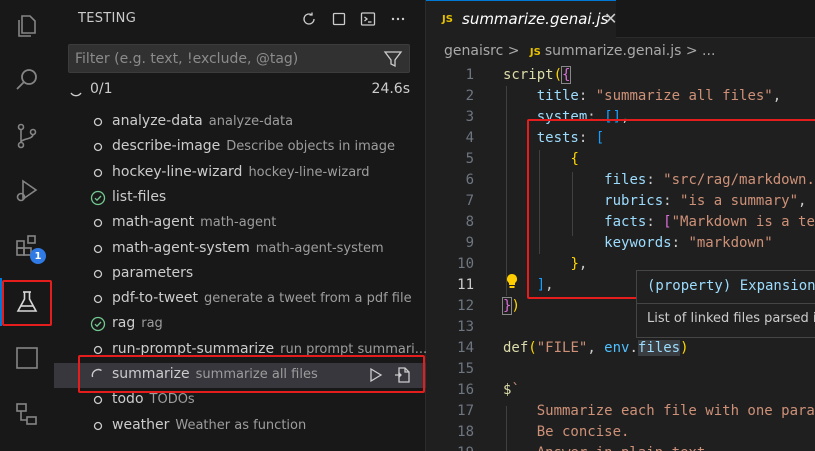 The height and width of the screenshot is (451, 815). Describe the element at coordinates (339, 19) in the screenshot. I see `stop-icon` at that location.